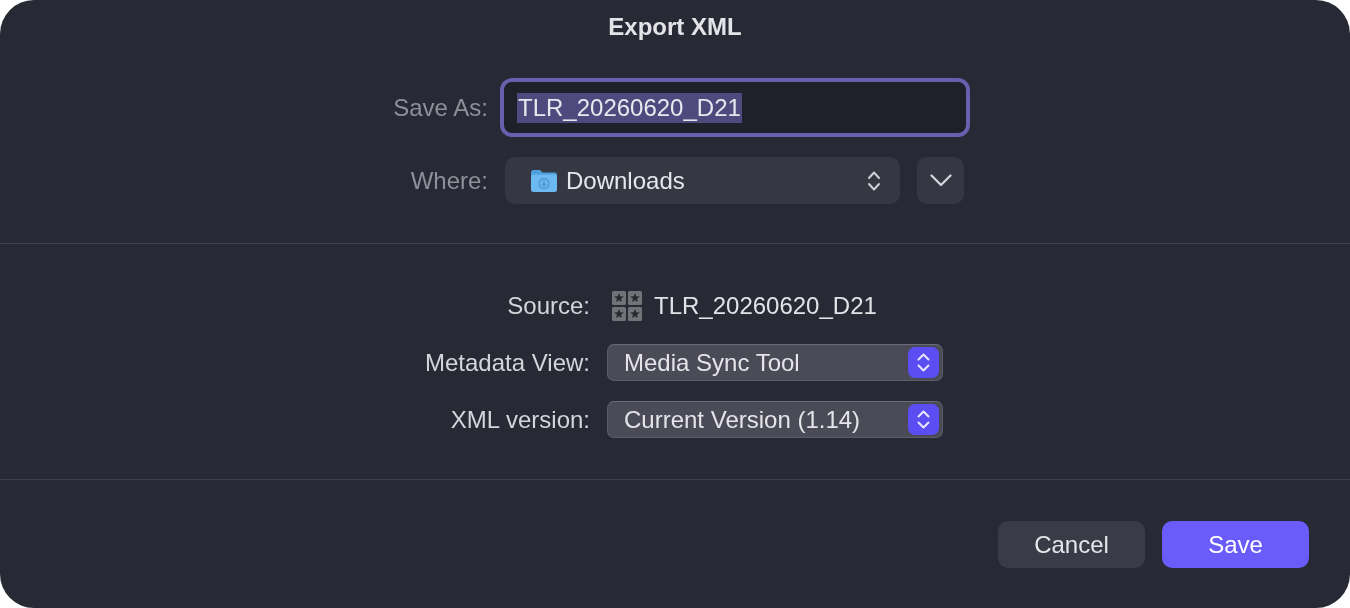 Image resolution: width=1350 pixels, height=608 pixels. I want to click on cancel-button: Cancel, so click(1071, 544).